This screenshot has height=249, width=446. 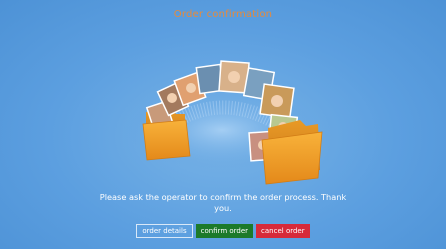 I want to click on confirm-order-button: confirm order, so click(x=224, y=231).